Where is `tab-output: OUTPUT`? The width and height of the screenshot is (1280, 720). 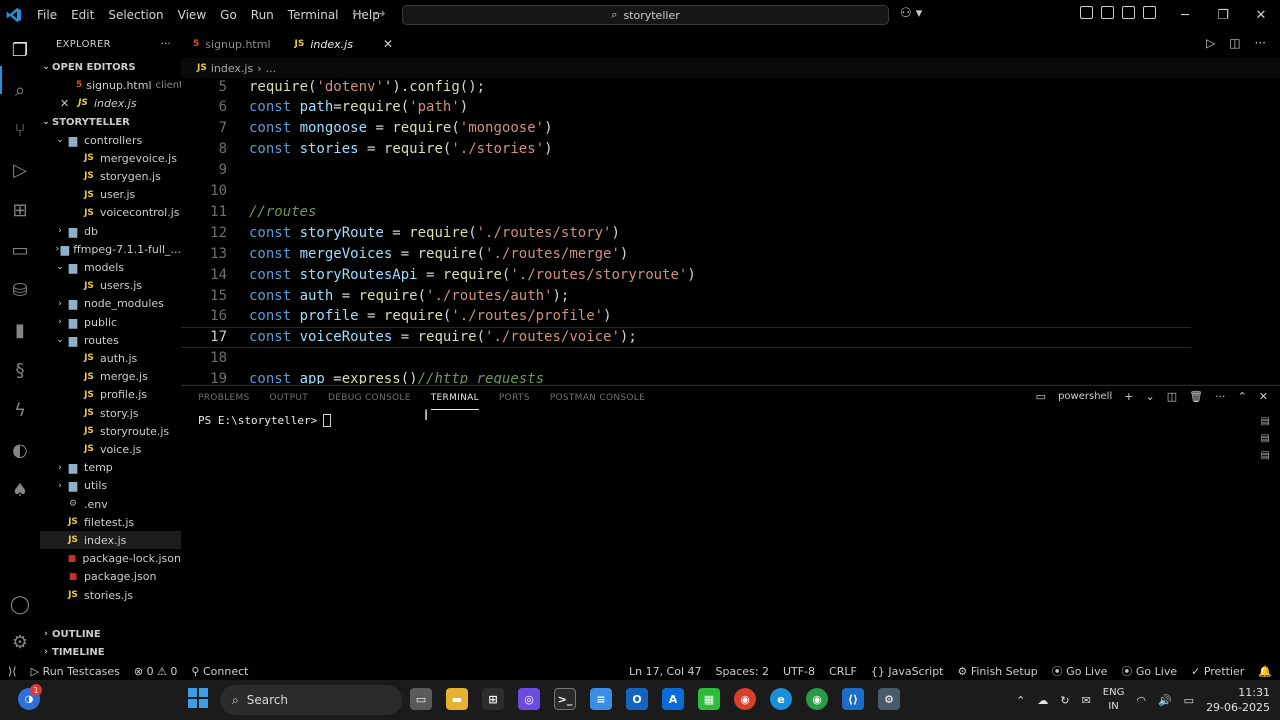
tab-output: OUTPUT is located at coordinates (289, 398).